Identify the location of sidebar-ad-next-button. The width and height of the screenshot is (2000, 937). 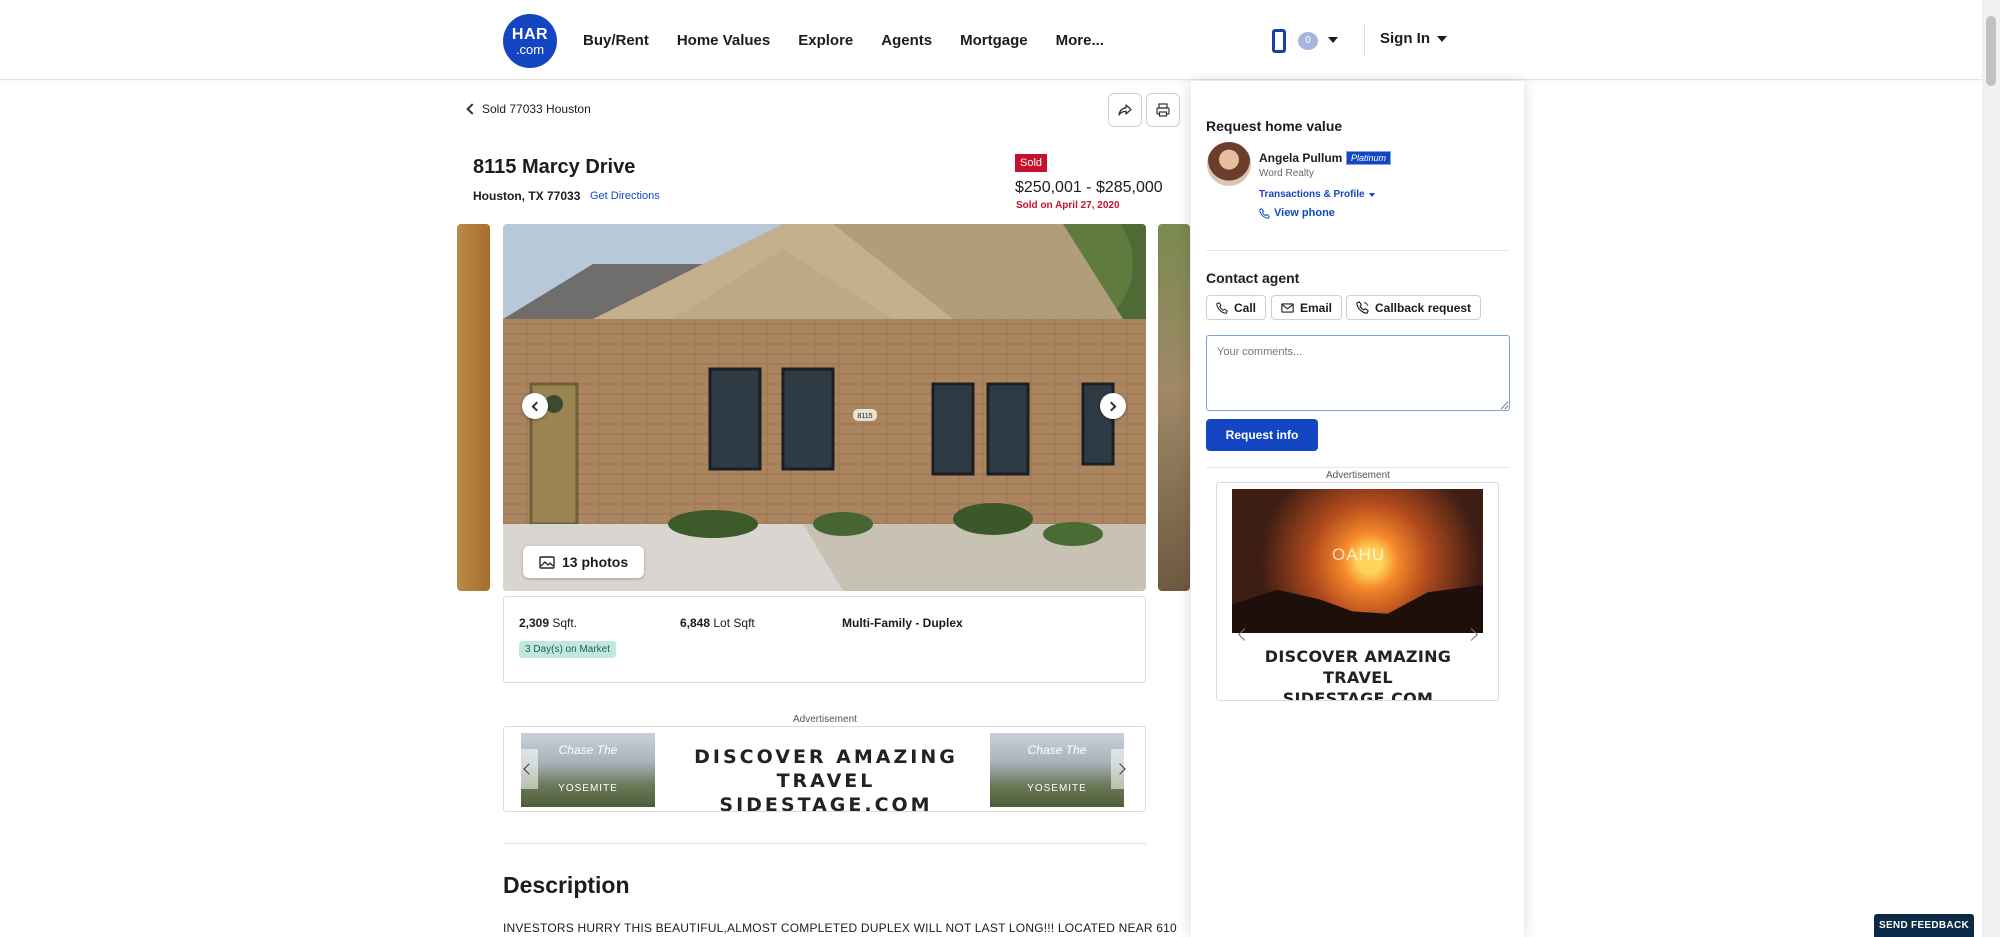
(1473, 634).